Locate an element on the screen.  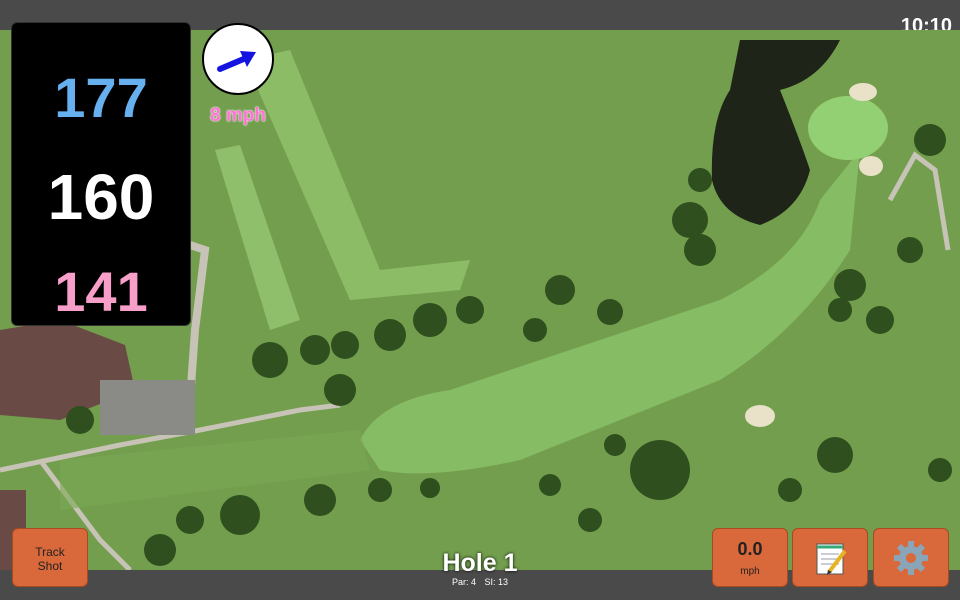
settings-button is located at coordinates (911, 557).